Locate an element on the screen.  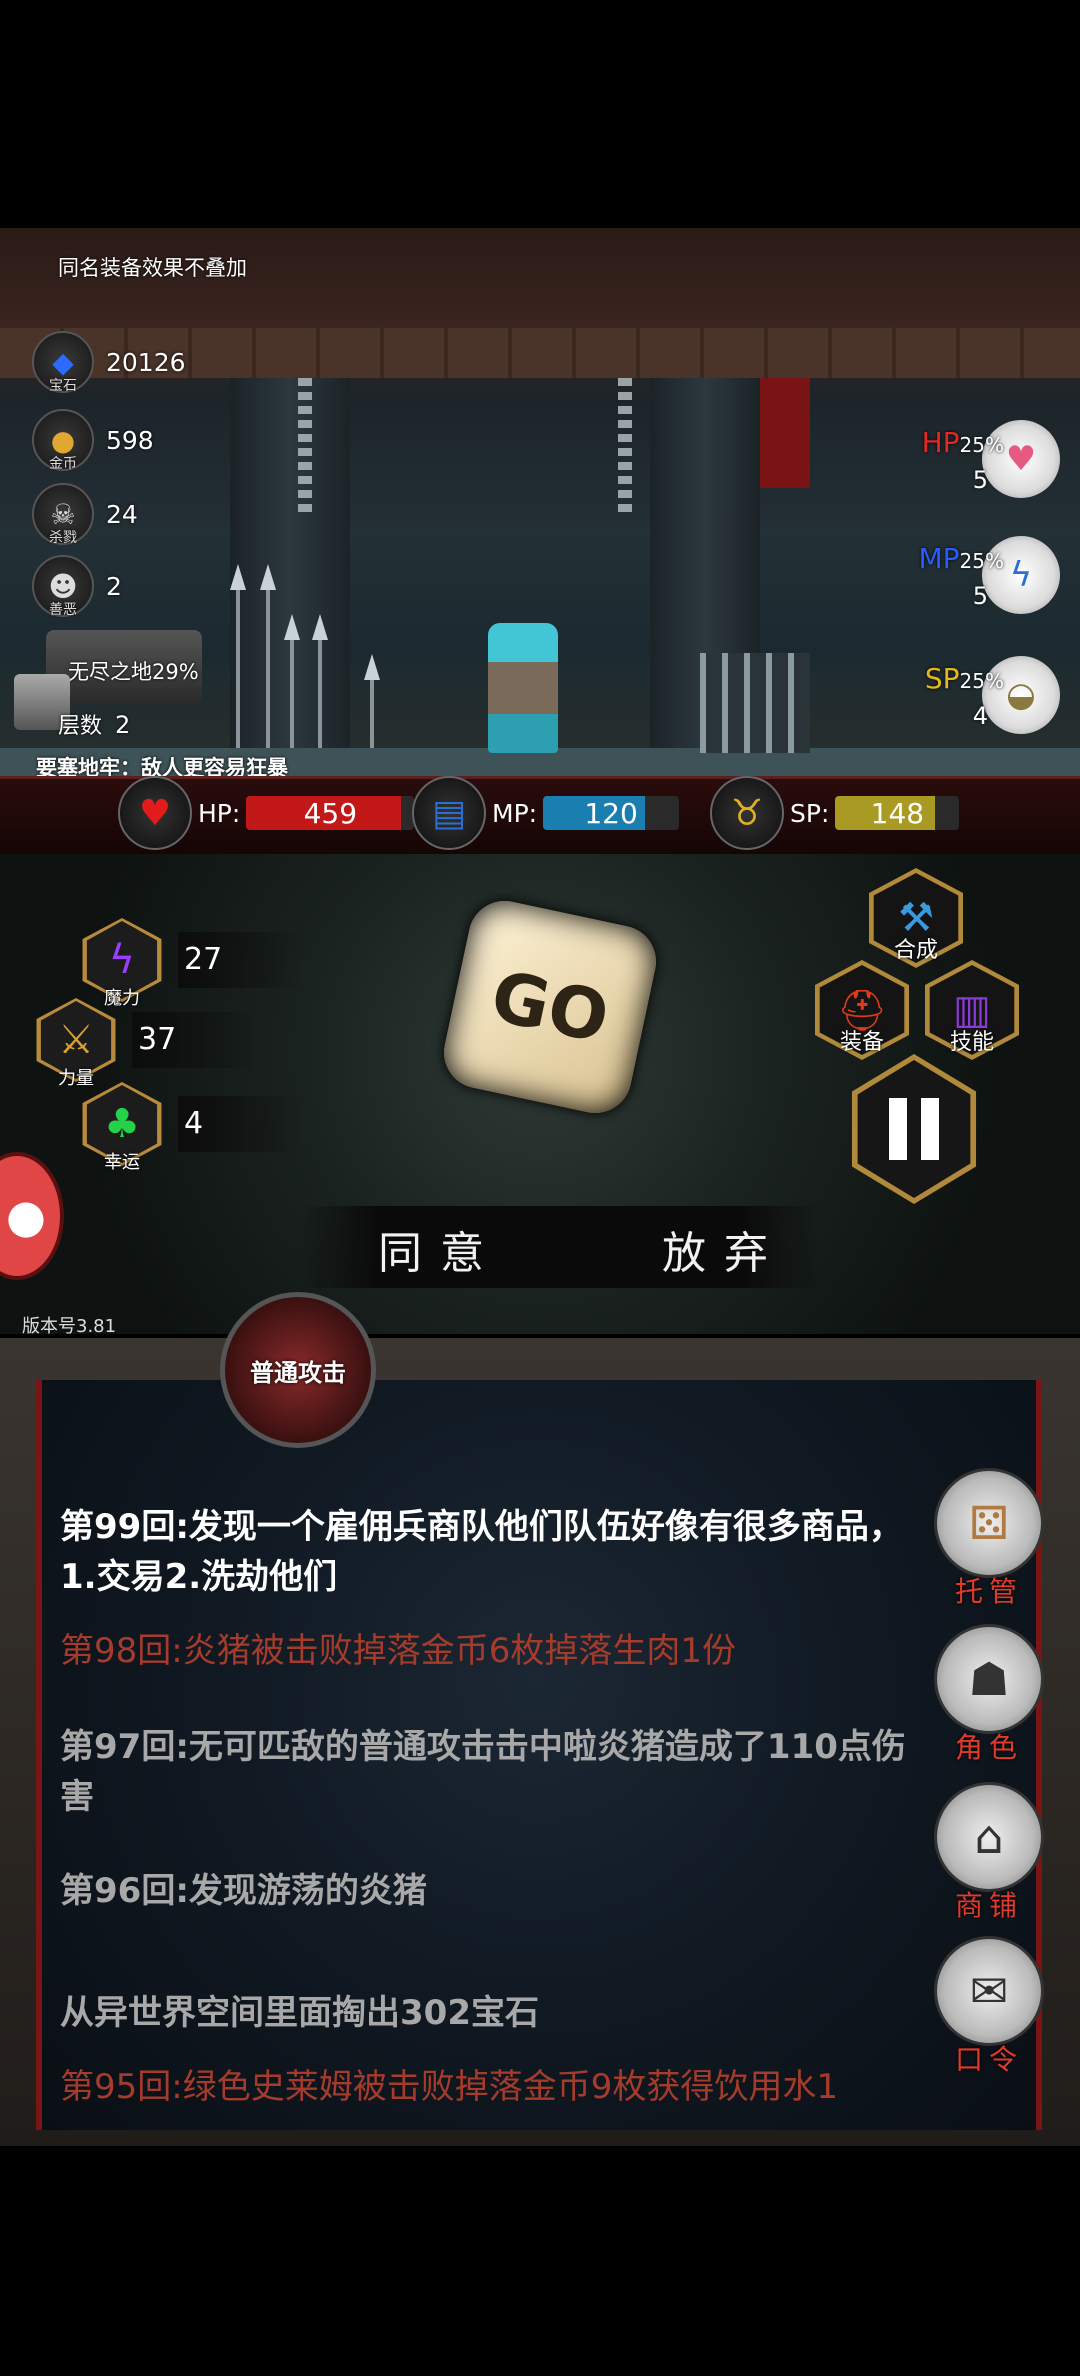
attribute-magic: ϟ 魔力 27 is located at coordinates (192, 963).